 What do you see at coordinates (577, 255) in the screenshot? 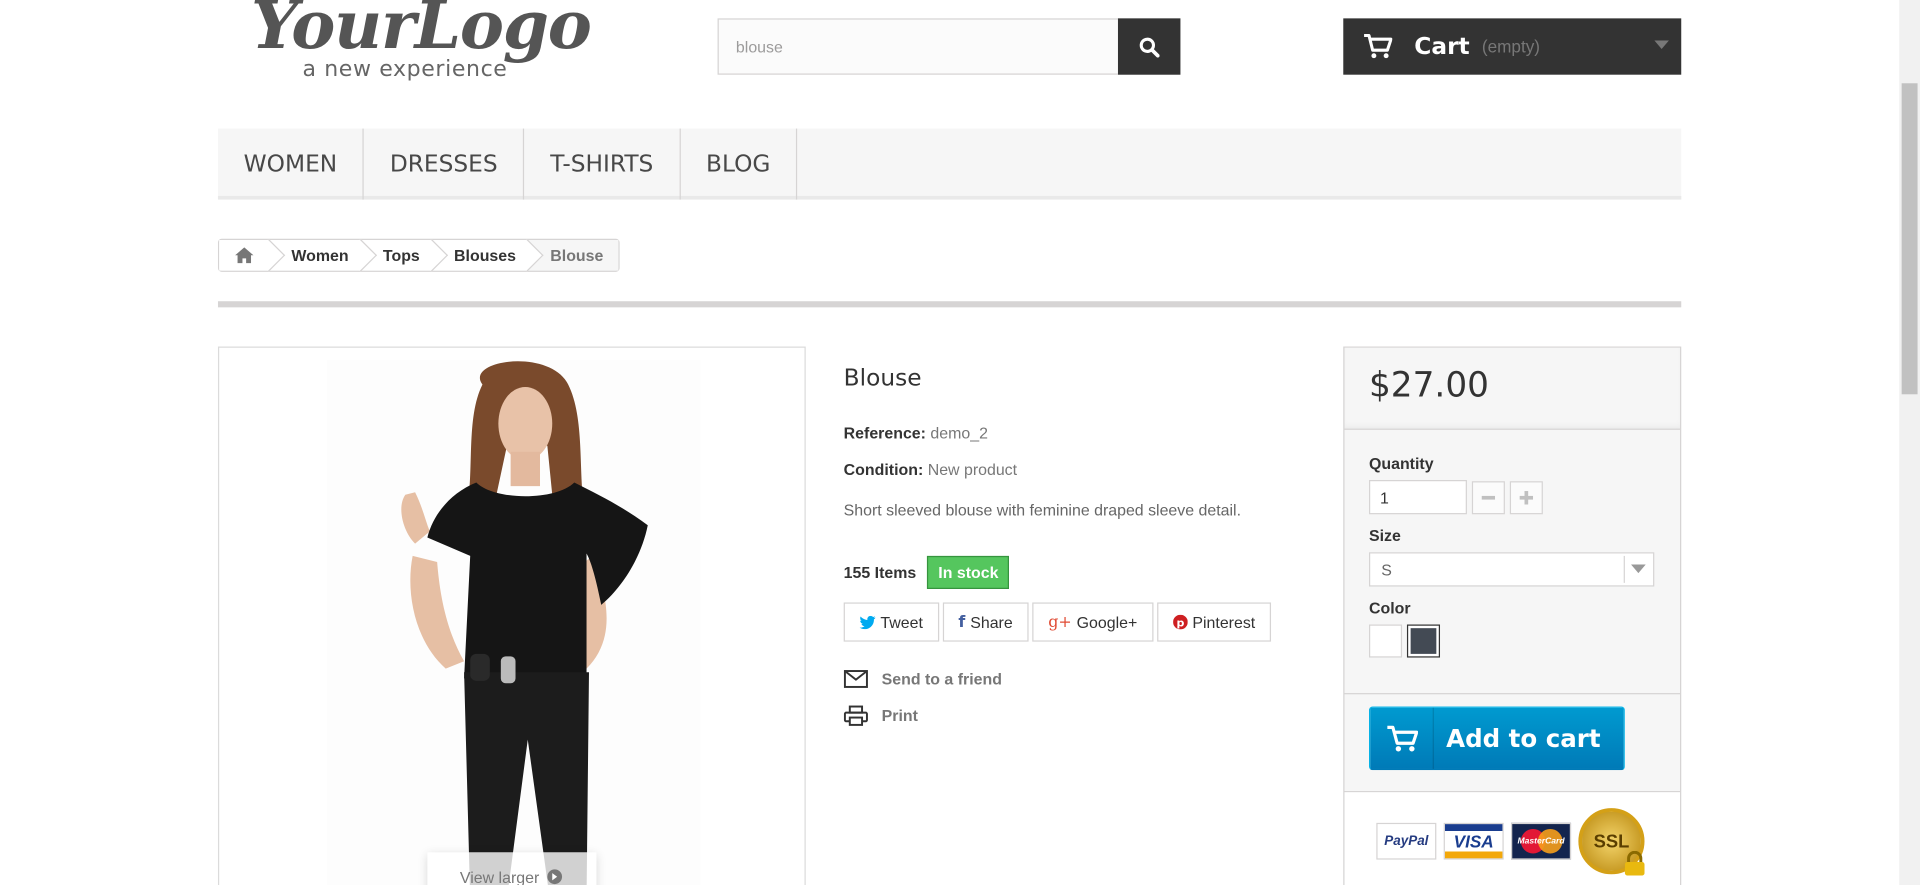
I see `breadcrumb-label: Blouse` at bounding box center [577, 255].